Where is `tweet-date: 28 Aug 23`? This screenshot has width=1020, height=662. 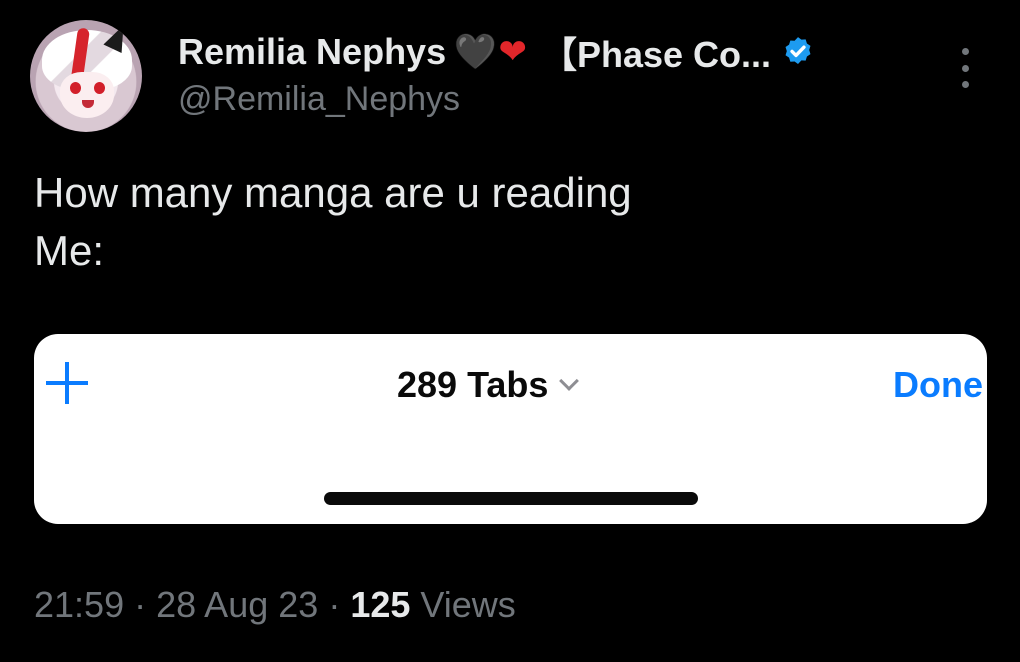
tweet-date: 28 Aug 23 is located at coordinates (237, 604).